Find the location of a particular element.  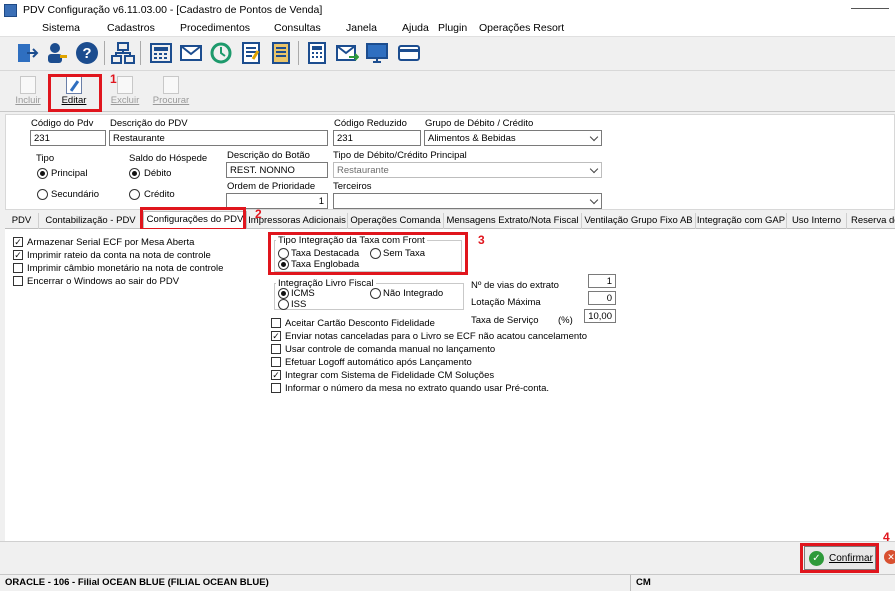

codigo-pdv-label: Código do Pdv is located at coordinates (62, 123).